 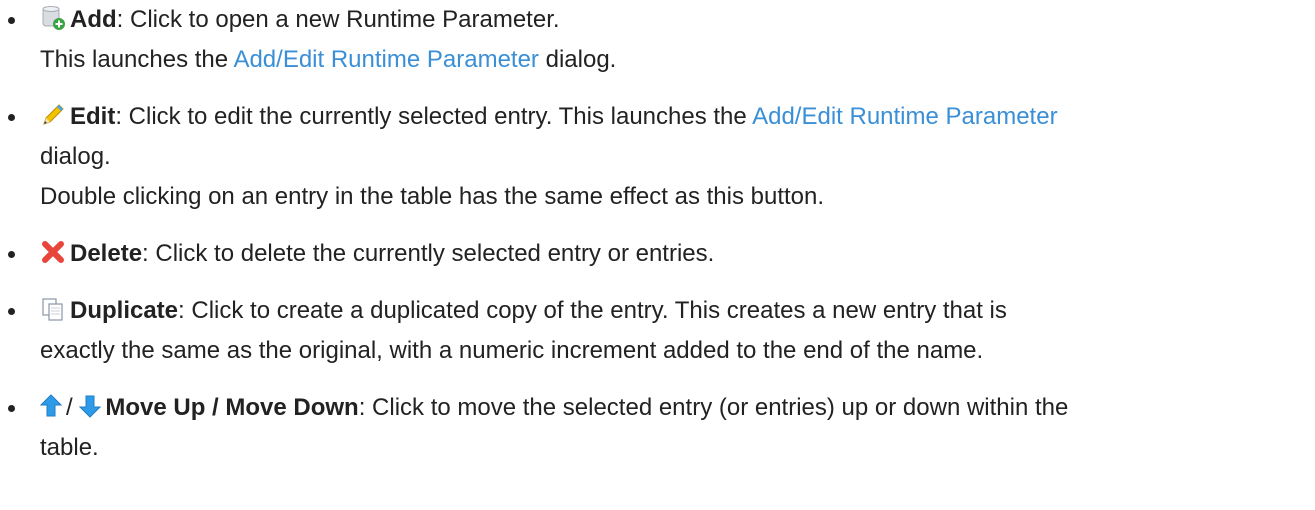 What do you see at coordinates (90, 406) in the screenshot?
I see `down-arrow-icon` at bounding box center [90, 406].